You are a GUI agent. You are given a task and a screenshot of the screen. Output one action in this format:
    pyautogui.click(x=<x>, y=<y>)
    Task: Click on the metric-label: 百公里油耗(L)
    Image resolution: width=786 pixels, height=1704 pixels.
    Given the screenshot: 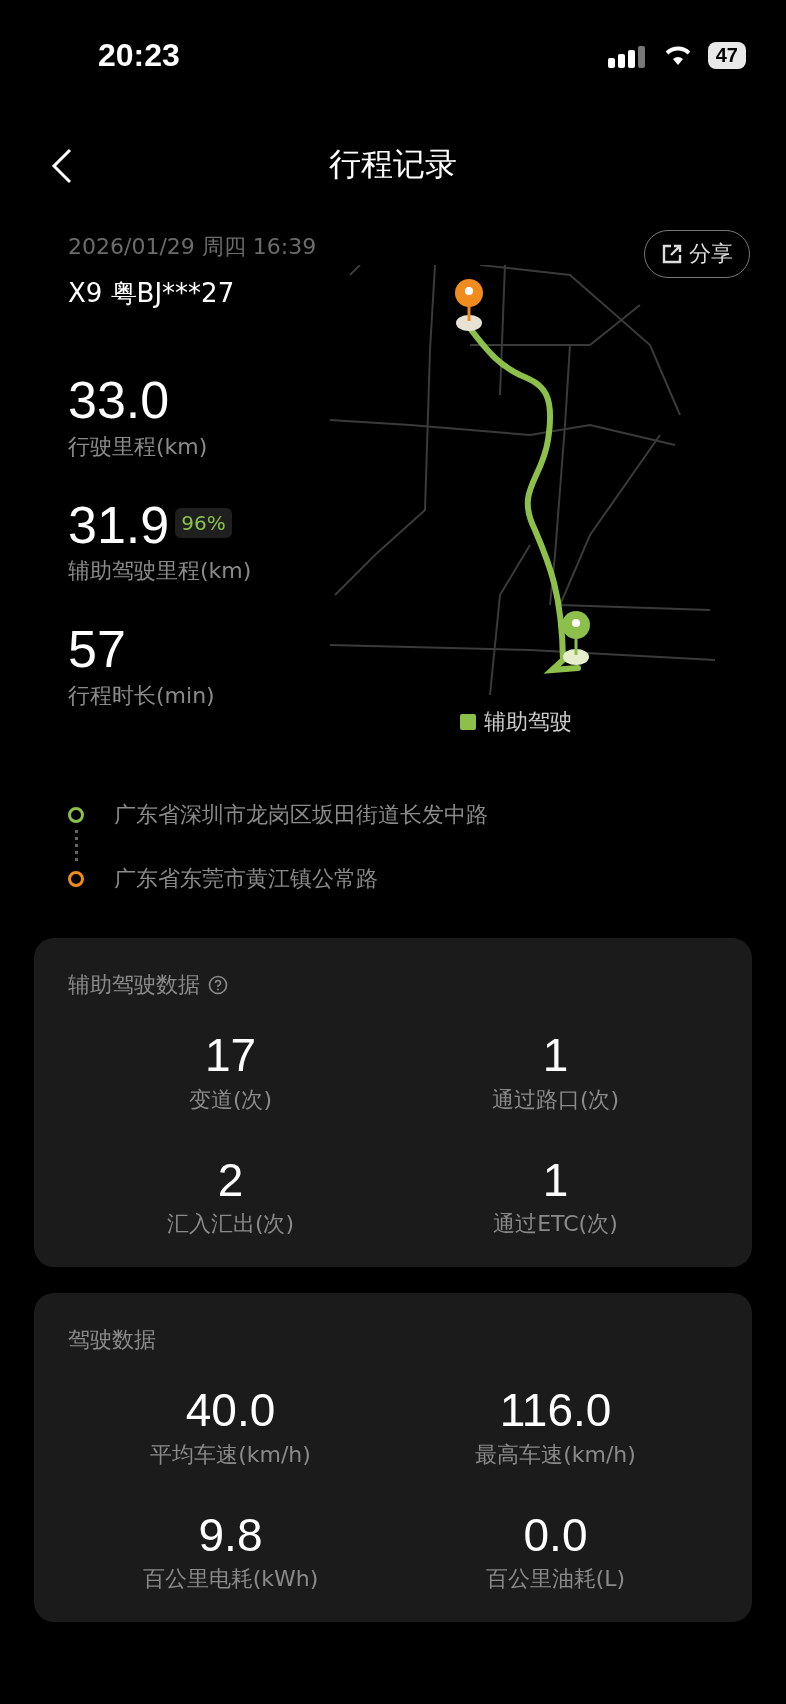 What is the action you would take?
    pyautogui.click(x=555, y=1579)
    